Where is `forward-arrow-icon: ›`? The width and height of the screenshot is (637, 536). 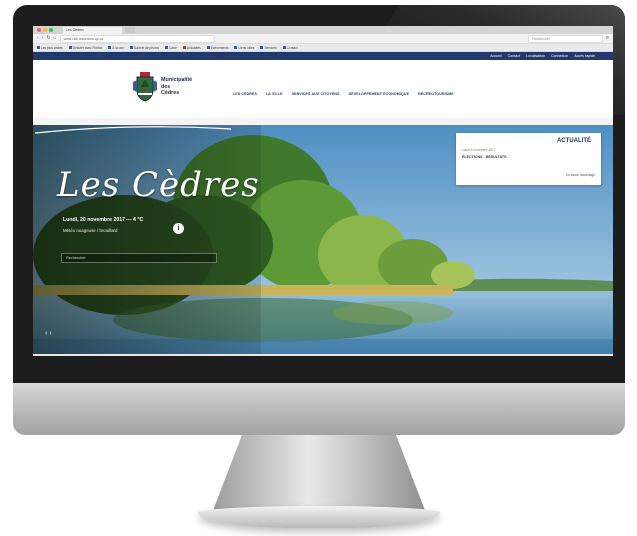
forward-arrow-icon: › is located at coordinates (43, 38).